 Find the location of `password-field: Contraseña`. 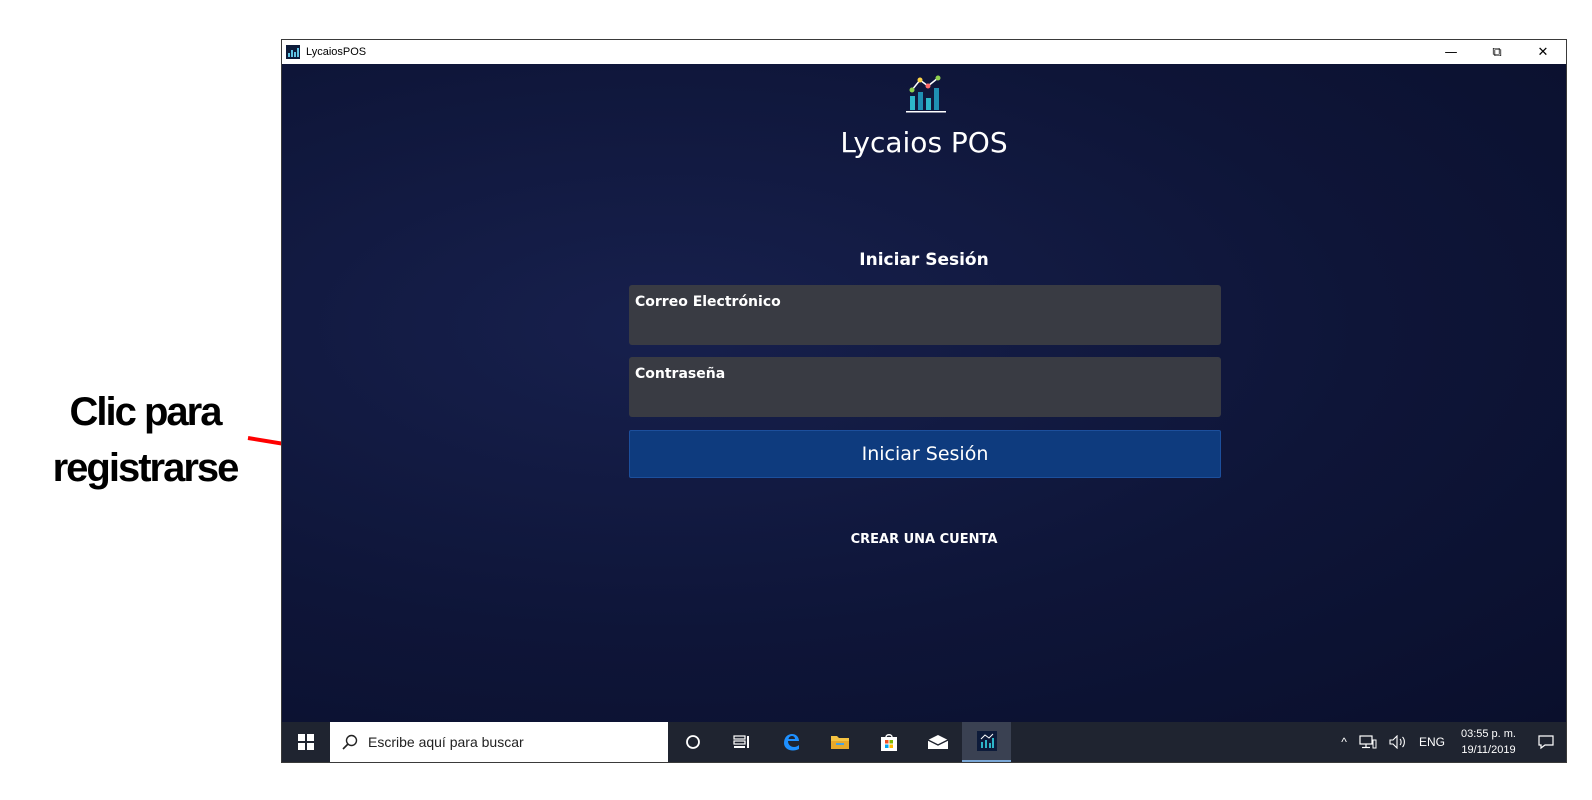

password-field: Contraseña is located at coordinates (925, 387).